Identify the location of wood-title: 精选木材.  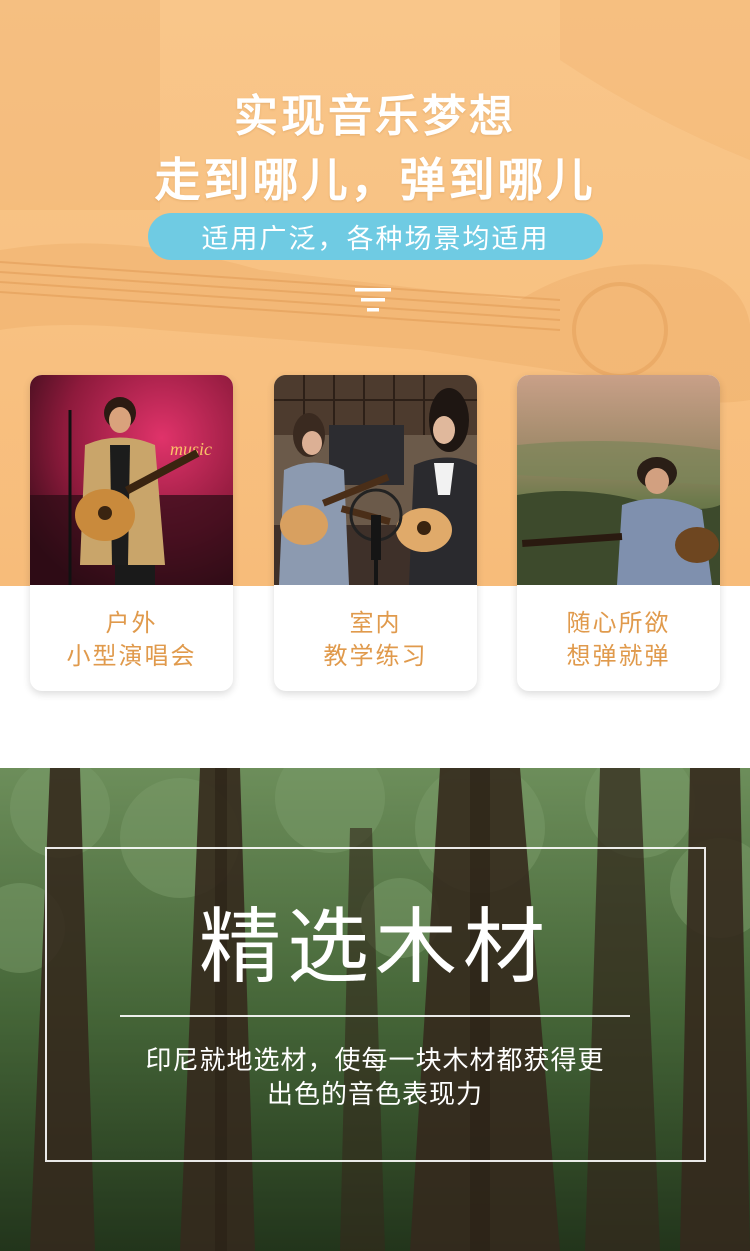
(374, 947).